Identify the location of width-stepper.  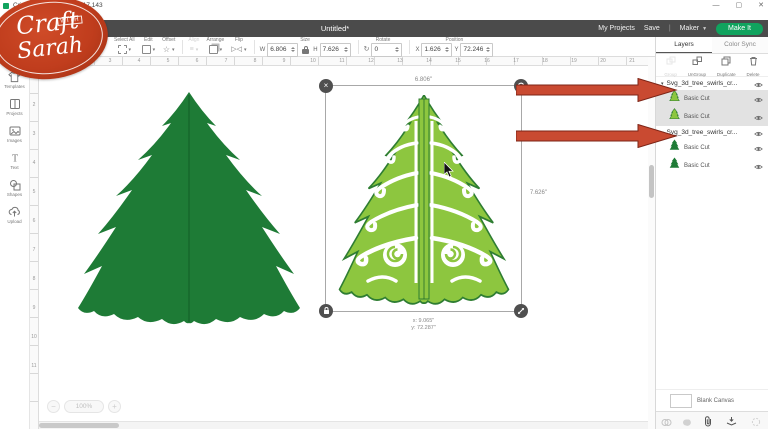
(293, 49).